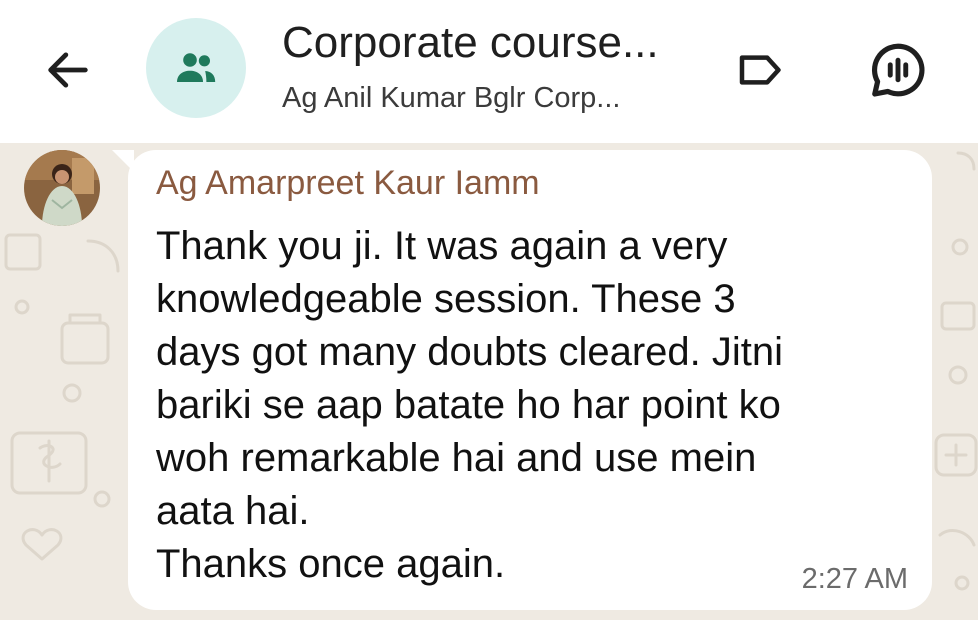 This screenshot has height=620, width=978. I want to click on back-button, so click(68, 70).